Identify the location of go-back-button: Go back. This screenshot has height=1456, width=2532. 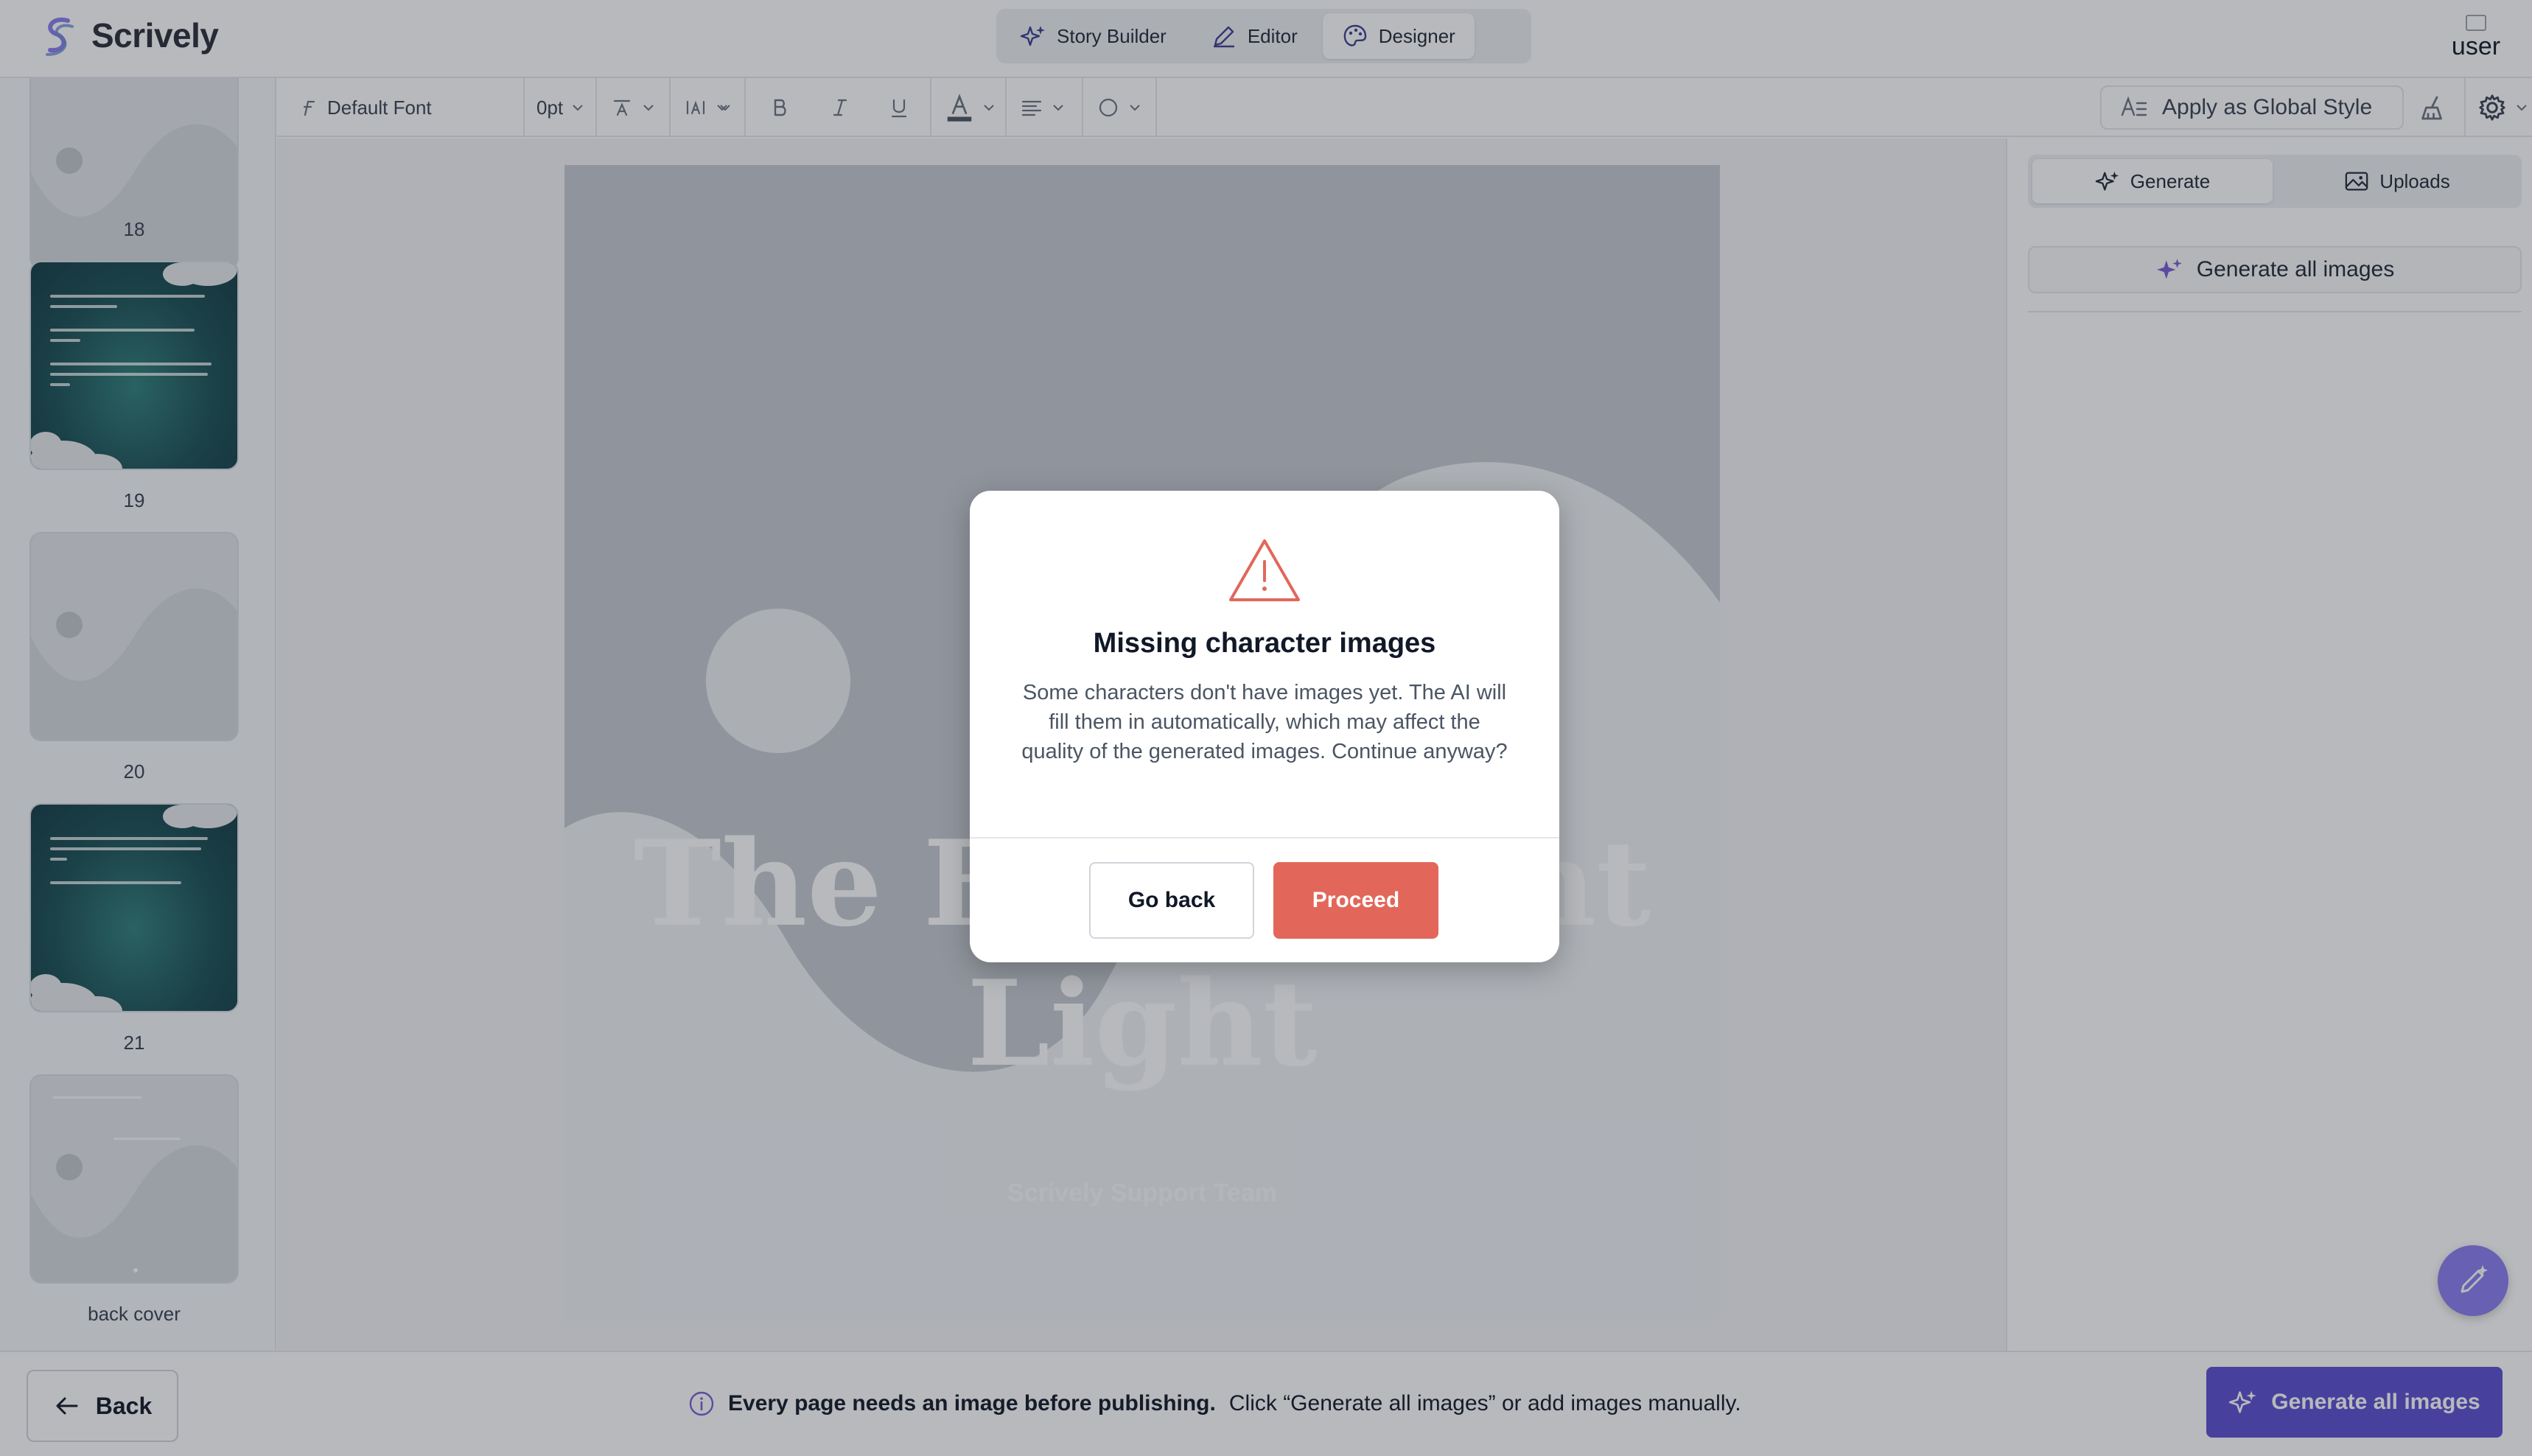
(1171, 900).